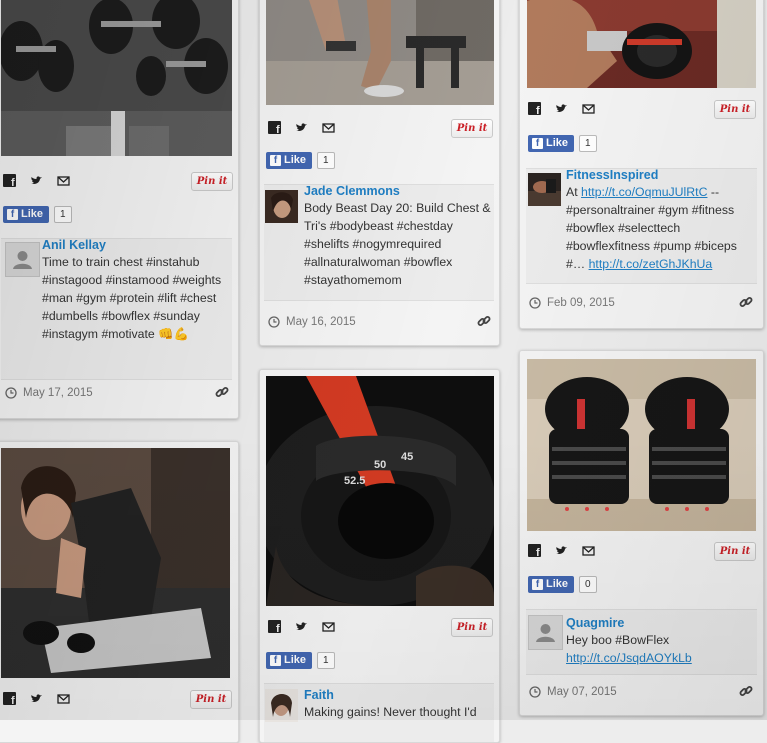 The image size is (767, 743). What do you see at coordinates (612, 175) in the screenshot?
I see `post-author: FitnessInspired` at bounding box center [612, 175].